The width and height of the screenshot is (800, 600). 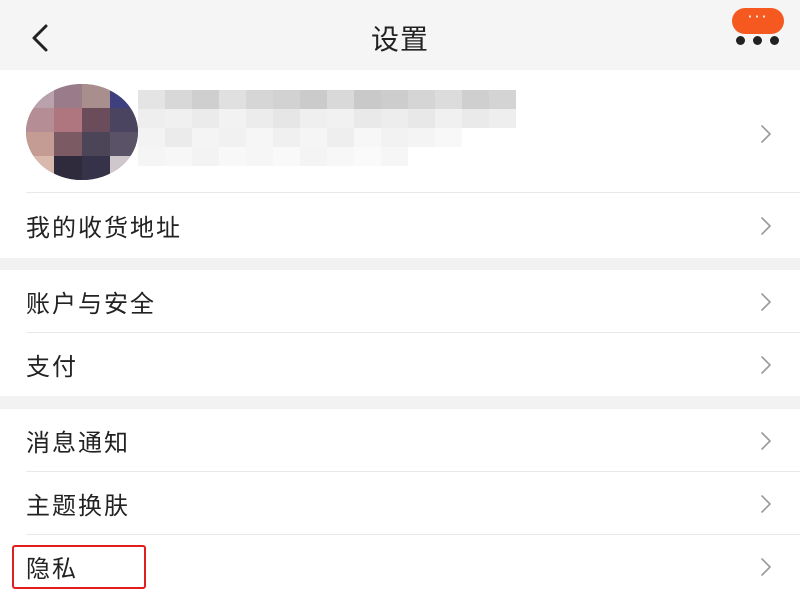 I want to click on row-label: 隐私, so click(x=52, y=569).